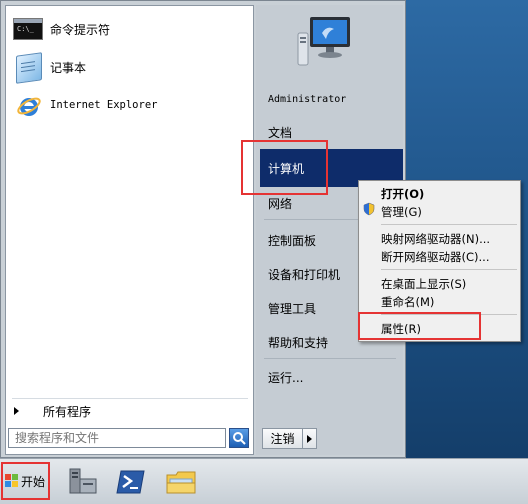 This screenshot has height=504, width=528. I want to click on command-prompt-icon: C:\_, so click(28, 29).